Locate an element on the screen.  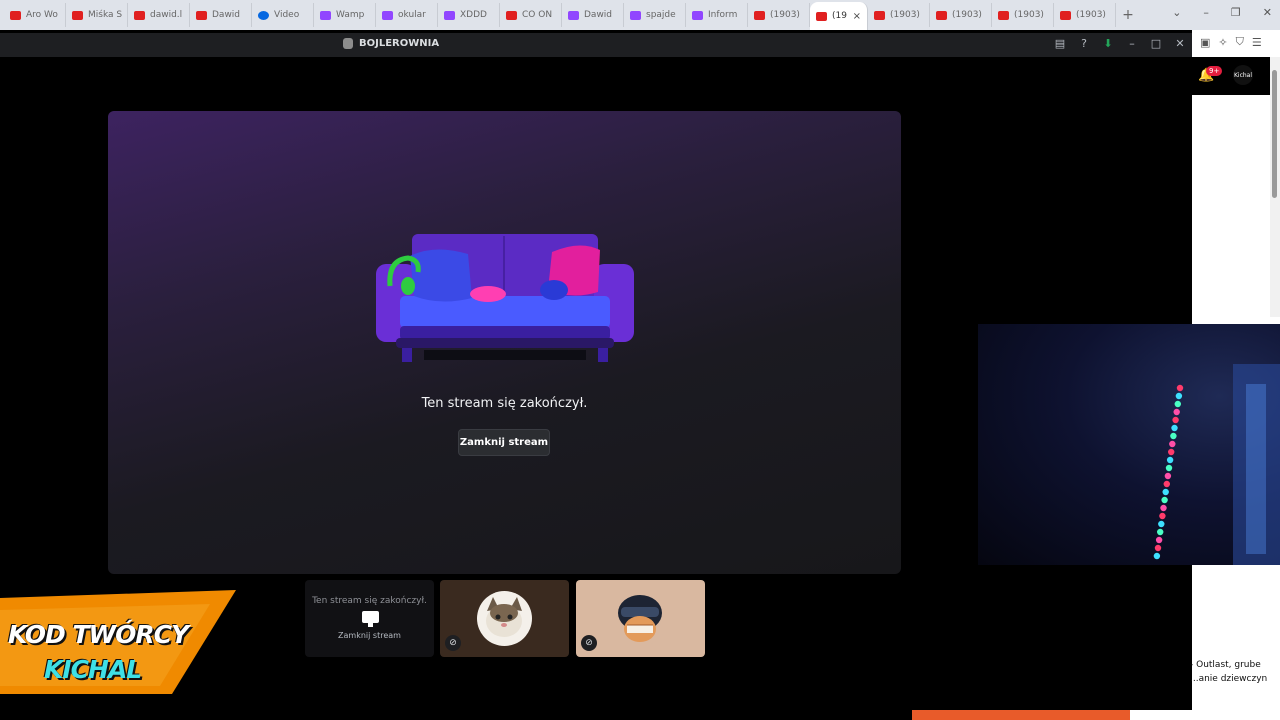
tile-ended-text: Ten stream się zakończył. is located at coordinates (369, 601).